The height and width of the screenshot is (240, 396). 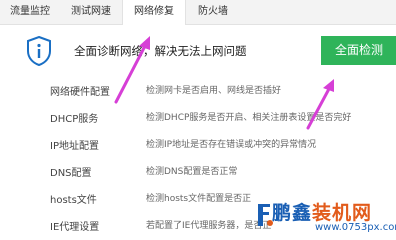 What do you see at coordinates (265, 215) in the screenshot?
I see `brand-logo-icon` at bounding box center [265, 215].